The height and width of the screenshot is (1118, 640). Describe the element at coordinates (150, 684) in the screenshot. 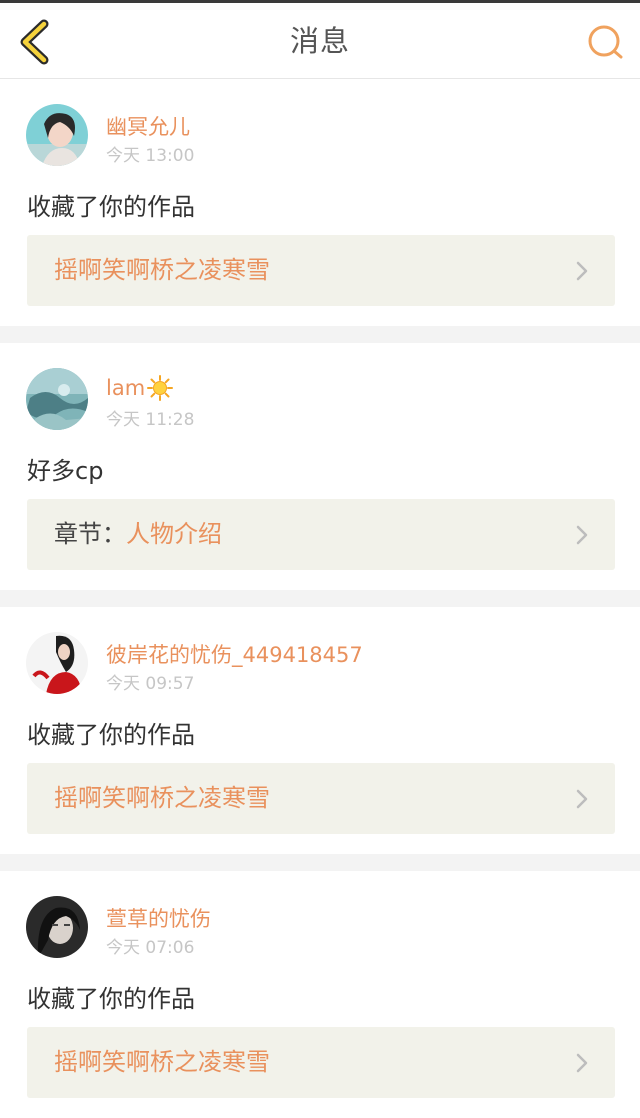

I see `timestamp: 今天 09:57` at that location.